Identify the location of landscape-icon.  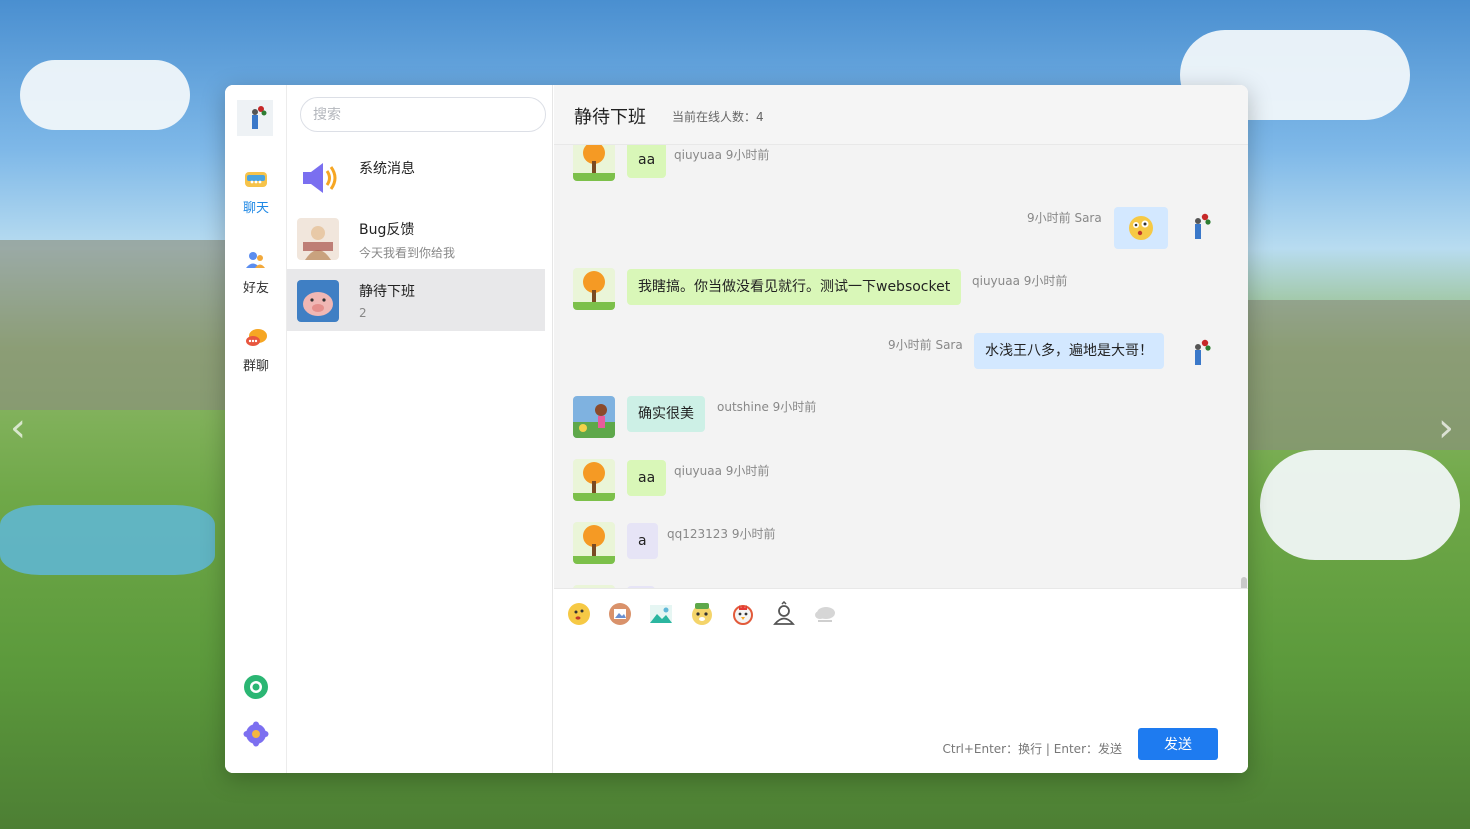
(661, 614).